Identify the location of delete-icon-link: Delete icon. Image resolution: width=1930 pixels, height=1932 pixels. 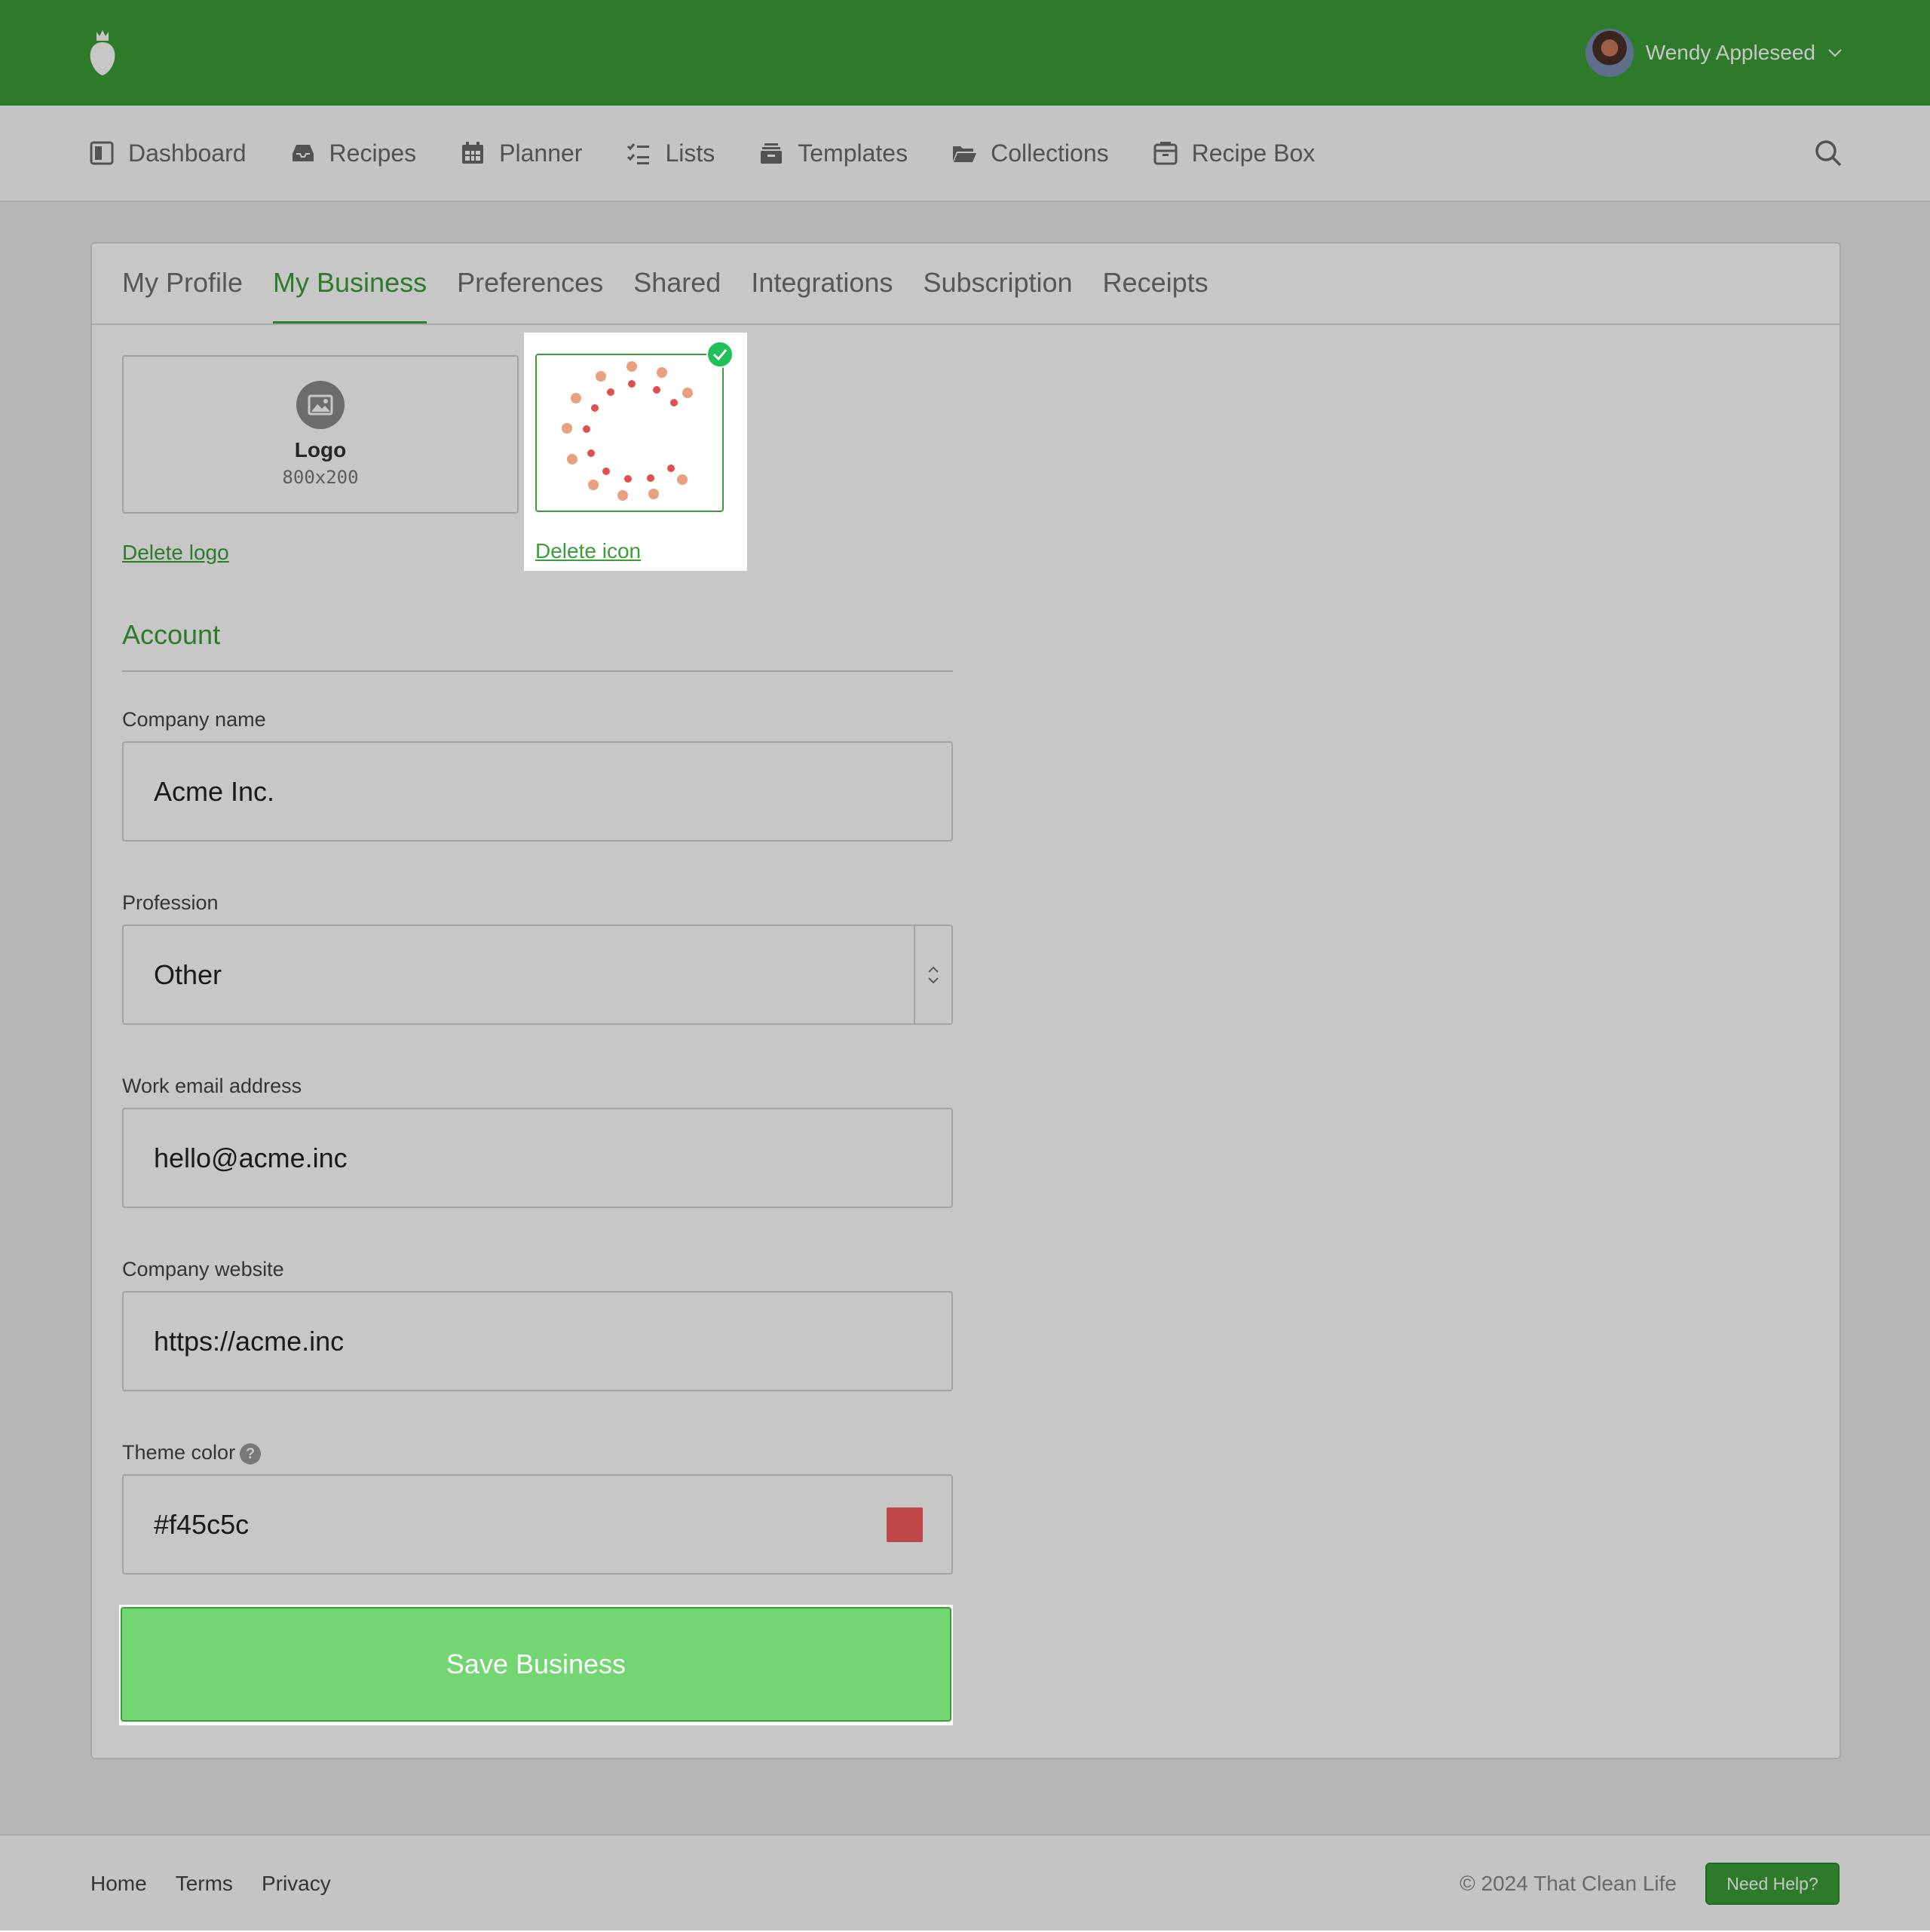
(588, 551).